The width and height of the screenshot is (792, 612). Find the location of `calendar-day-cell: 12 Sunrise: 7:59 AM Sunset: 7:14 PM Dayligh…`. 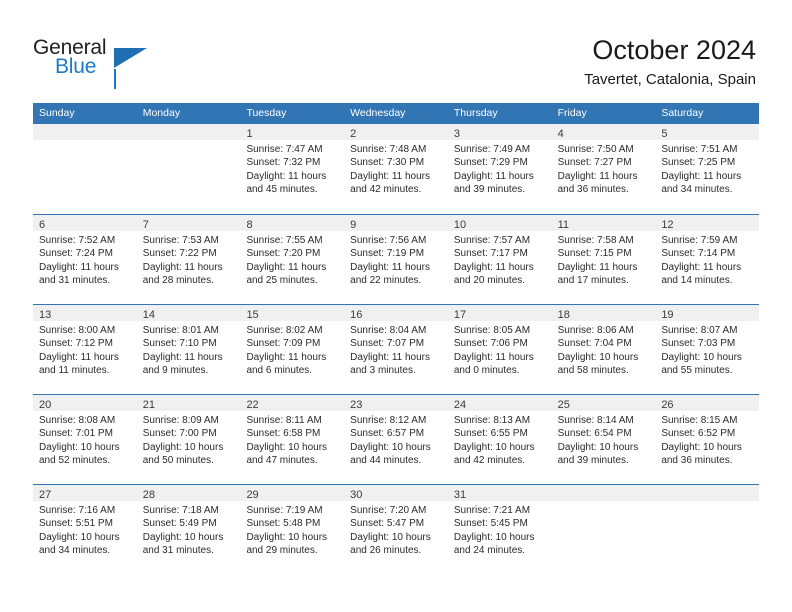

calendar-day-cell: 12 Sunrise: 7:59 AM Sunset: 7:14 PM Dayligh… is located at coordinates (707, 259).